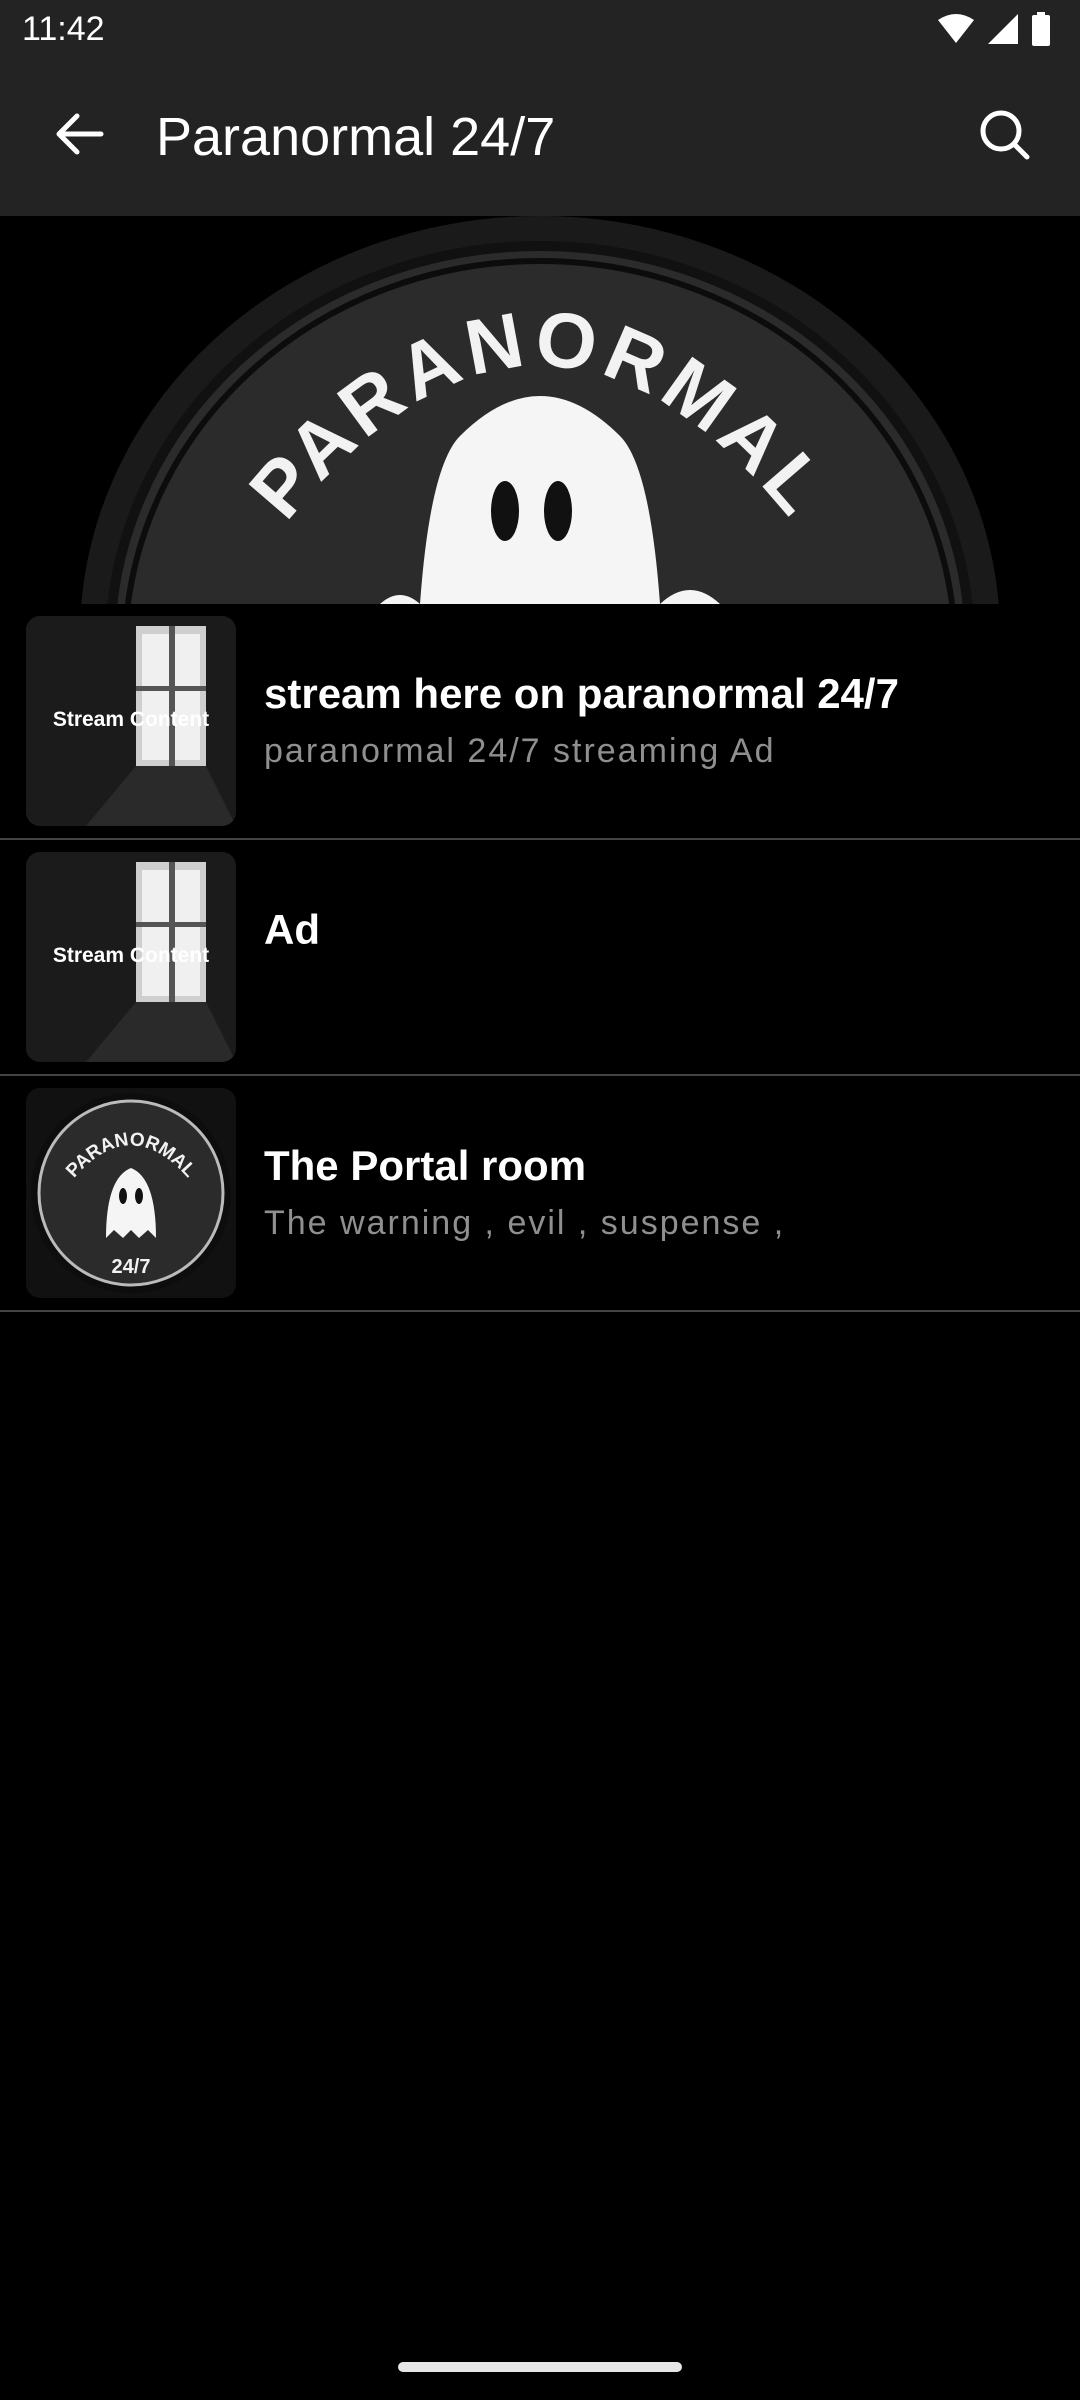  I want to click on wifi-icon, so click(956, 31).